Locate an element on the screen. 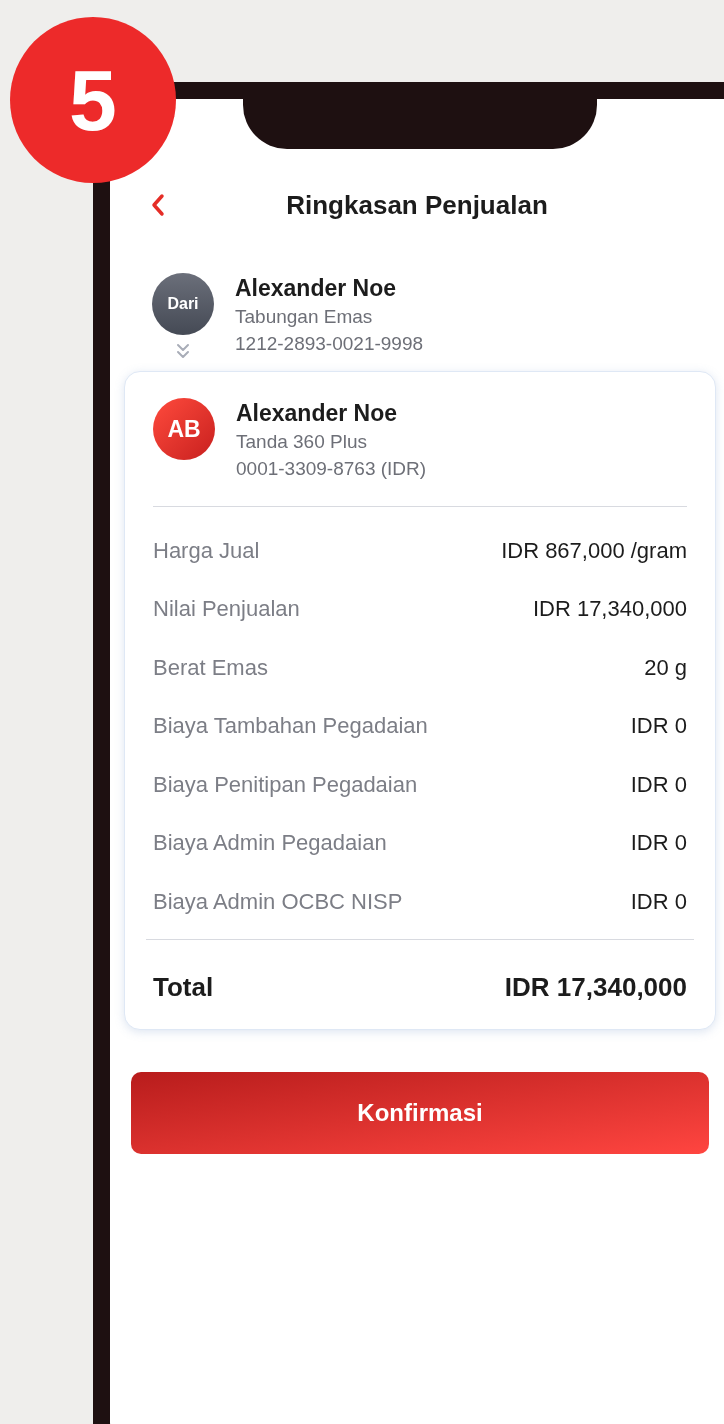  detail-label: Biaya Tambahan Pegadaian is located at coordinates (290, 726).